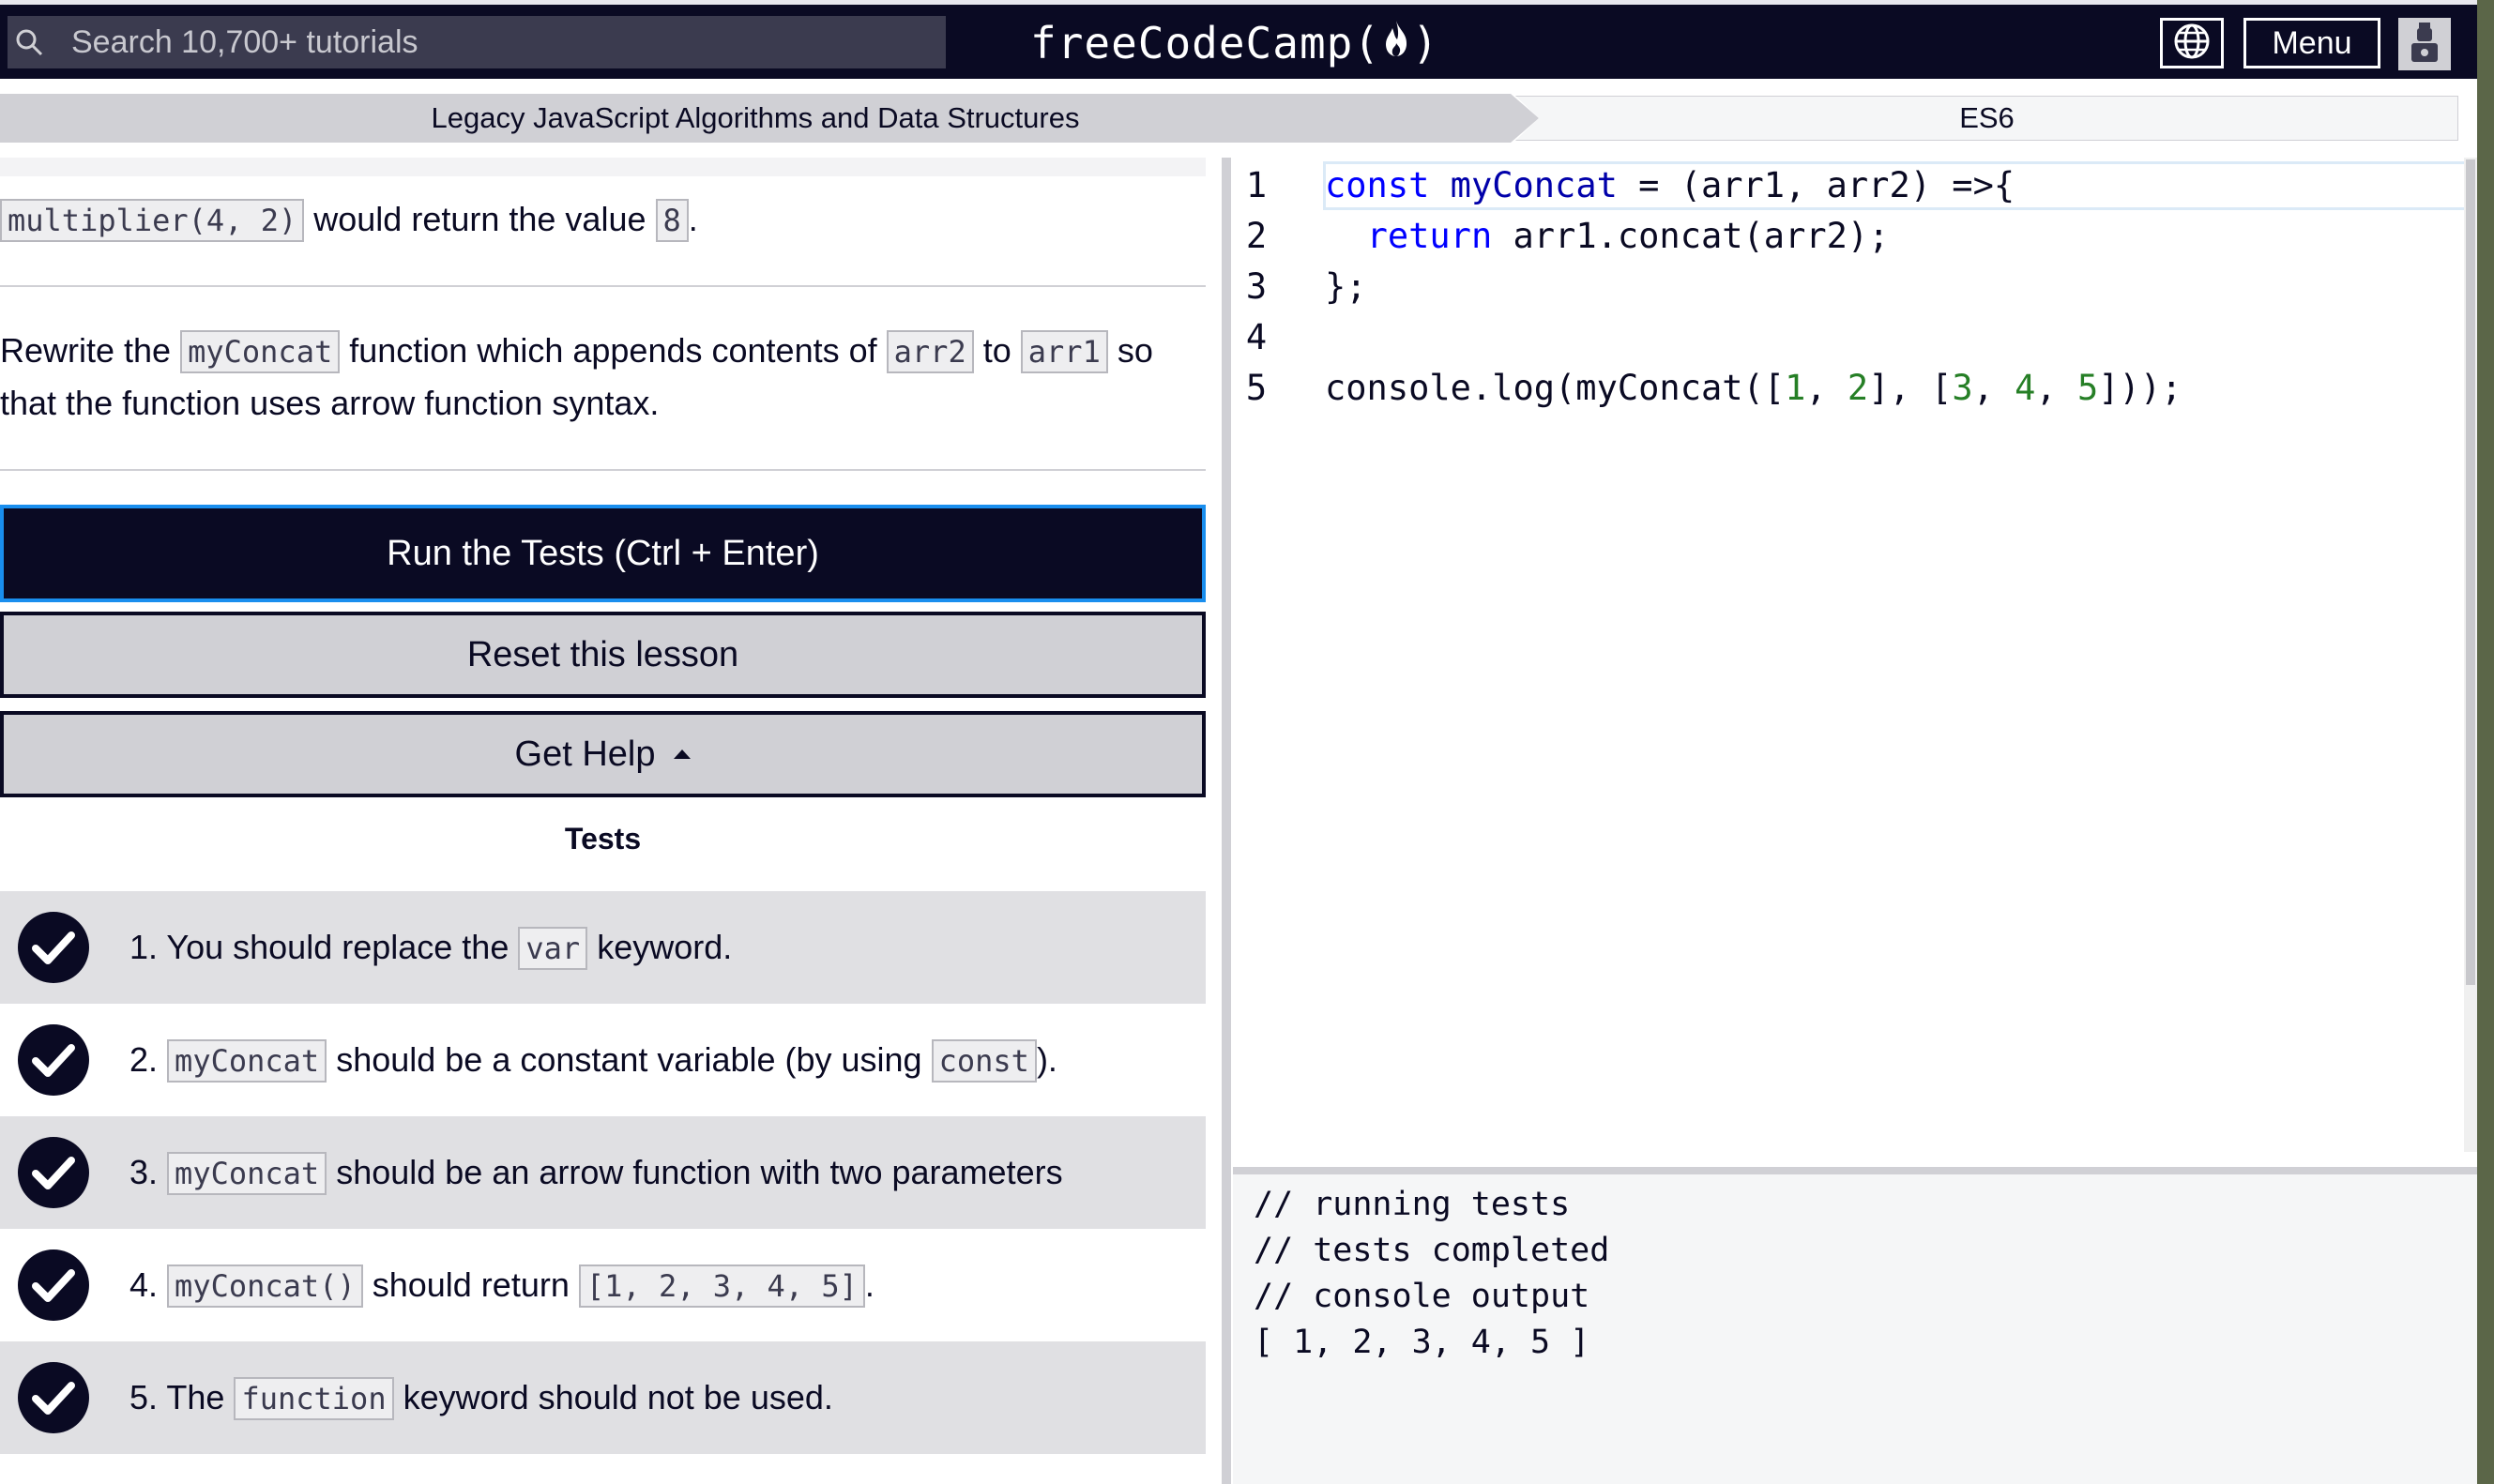 Image resolution: width=2494 pixels, height=1484 pixels. What do you see at coordinates (1858, 388) in the screenshot?
I see `number-token: 2` at bounding box center [1858, 388].